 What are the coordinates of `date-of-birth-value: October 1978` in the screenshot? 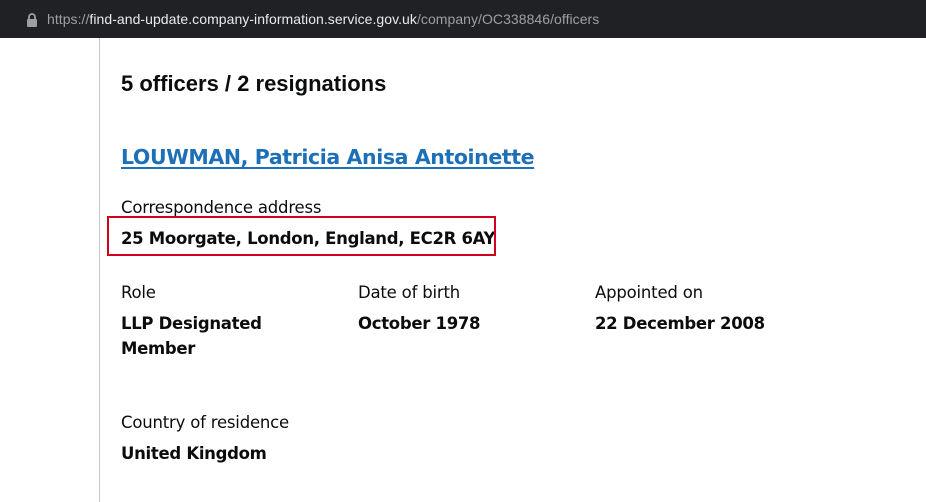 It's located at (419, 323).